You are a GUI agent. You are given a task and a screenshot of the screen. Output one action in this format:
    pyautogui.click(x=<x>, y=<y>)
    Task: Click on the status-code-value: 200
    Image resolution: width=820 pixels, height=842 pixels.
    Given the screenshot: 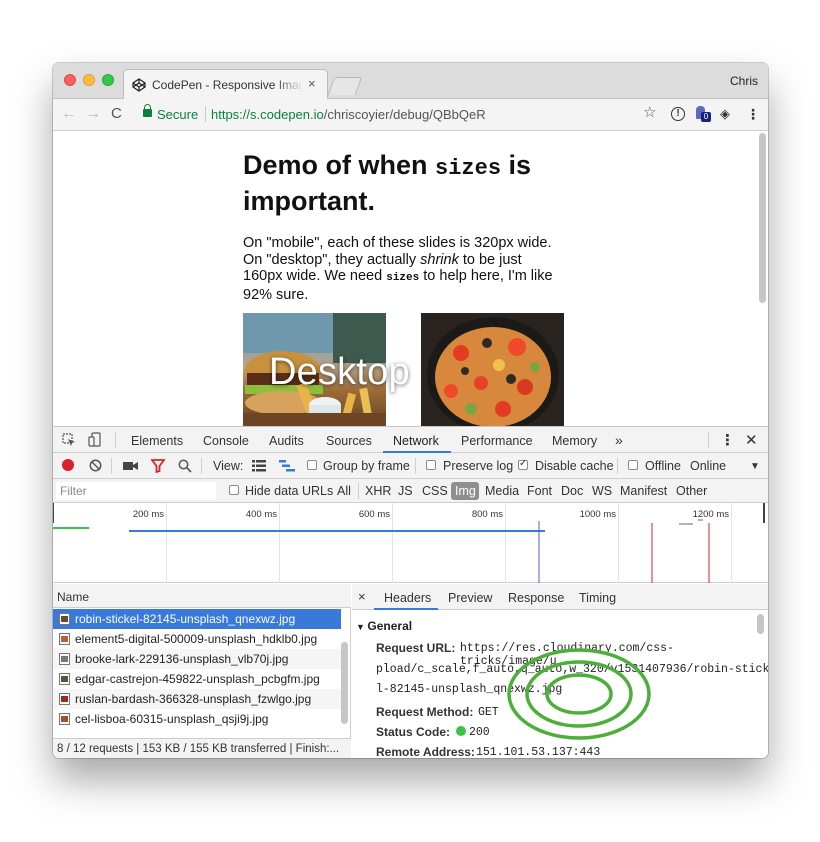 What is the action you would take?
    pyautogui.click(x=479, y=732)
    